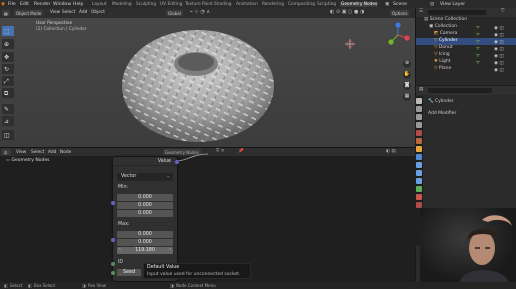 This screenshot has width=516, height=289. What do you see at coordinates (8, 31) in the screenshot?
I see `select-box-tool-icon: ⬚` at bounding box center [8, 31].